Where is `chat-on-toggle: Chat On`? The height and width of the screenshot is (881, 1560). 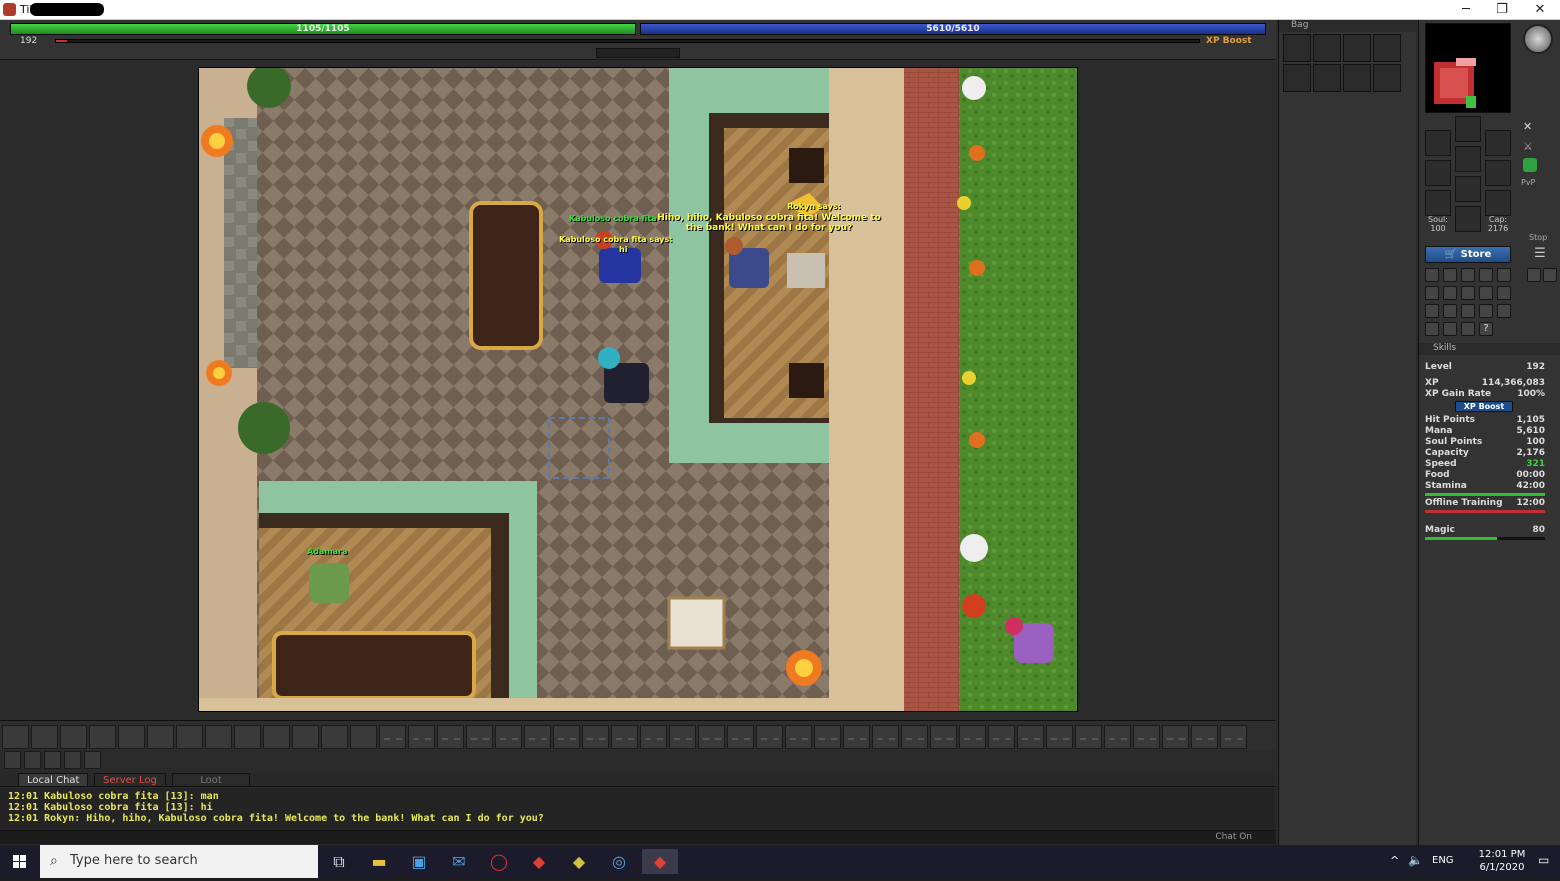 chat-on-toggle: Chat On is located at coordinates (1233, 837).